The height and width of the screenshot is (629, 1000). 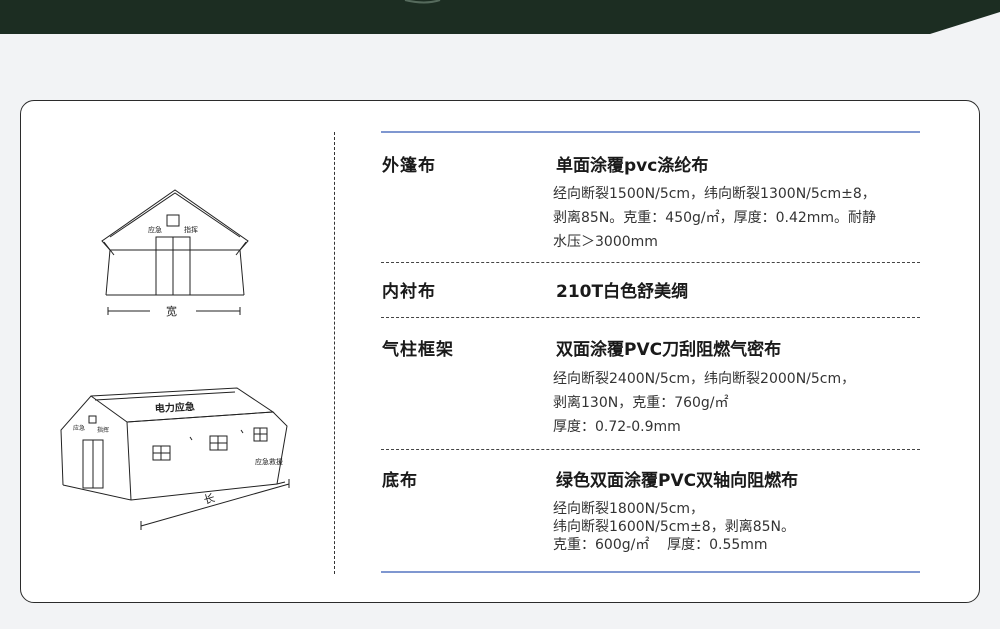 I want to click on roof-text: 电力应急, so click(x=174, y=407).